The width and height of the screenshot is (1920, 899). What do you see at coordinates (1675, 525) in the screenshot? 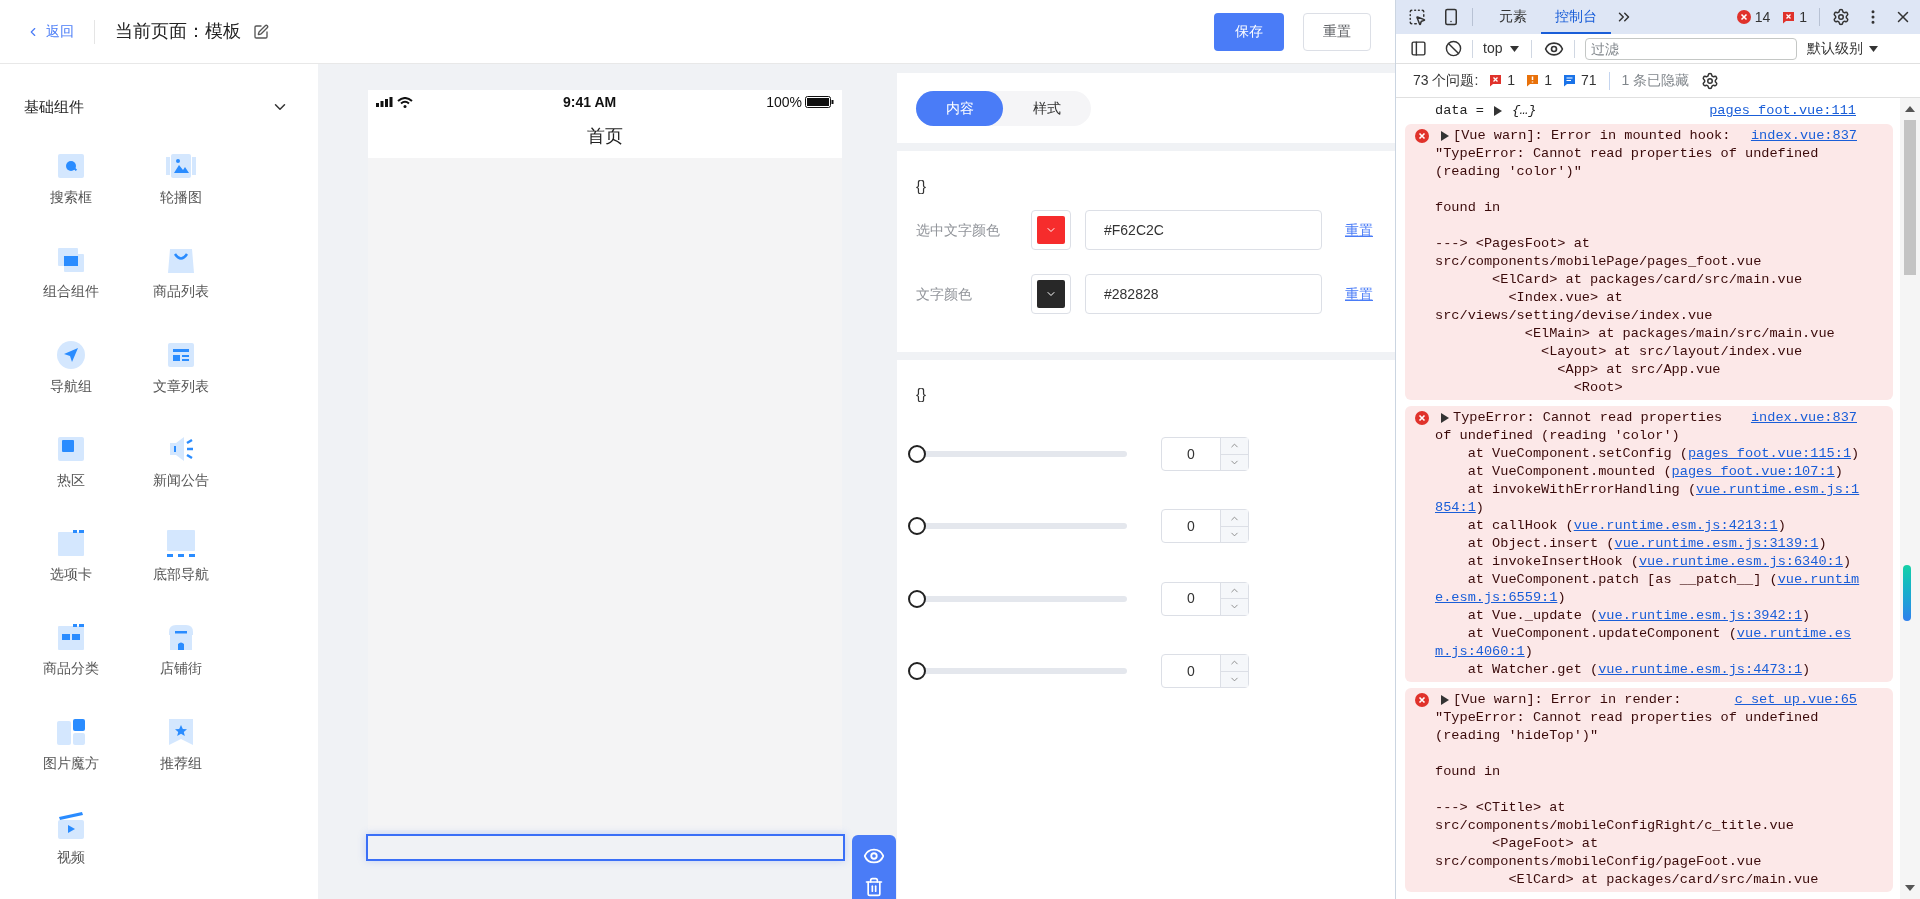
I see `source-link: vue.runtime.esm.js:4213:1` at bounding box center [1675, 525].